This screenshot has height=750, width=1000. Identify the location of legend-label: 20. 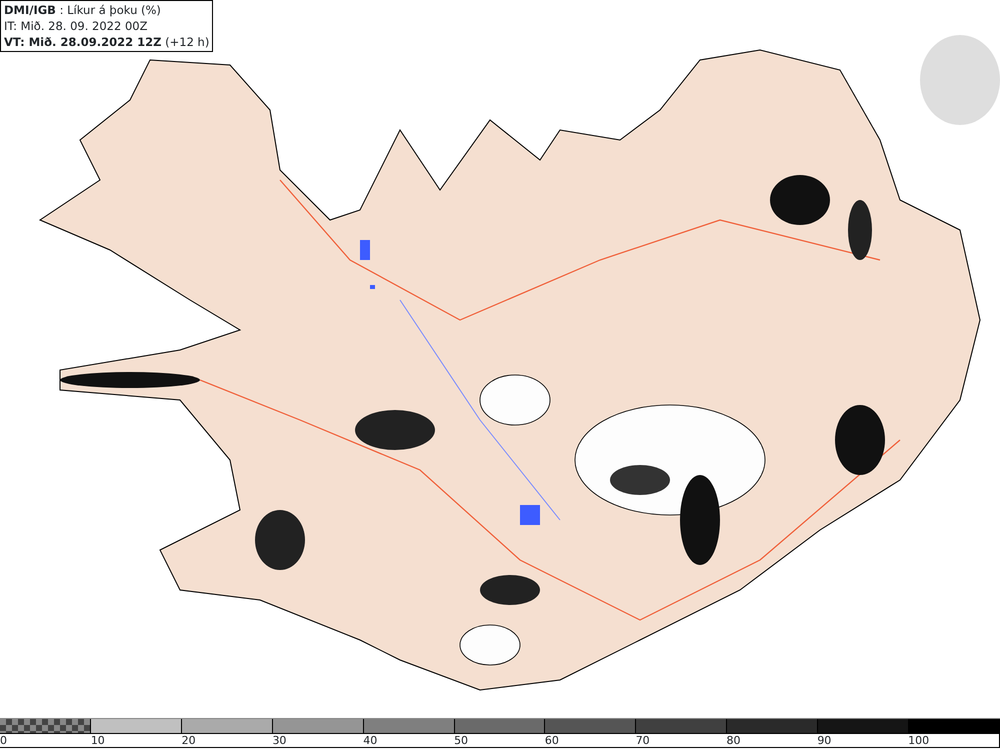
(189, 740).